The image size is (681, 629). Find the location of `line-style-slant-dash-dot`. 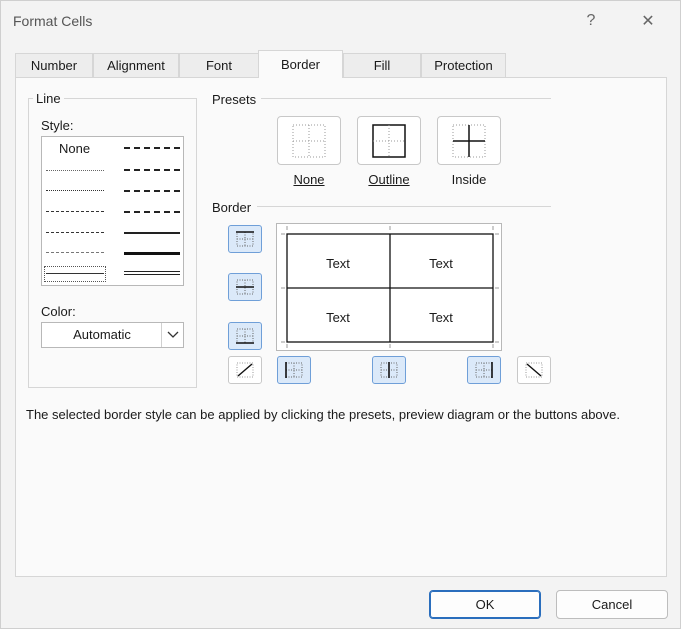

line-style-slant-dash-dot is located at coordinates (152, 170).